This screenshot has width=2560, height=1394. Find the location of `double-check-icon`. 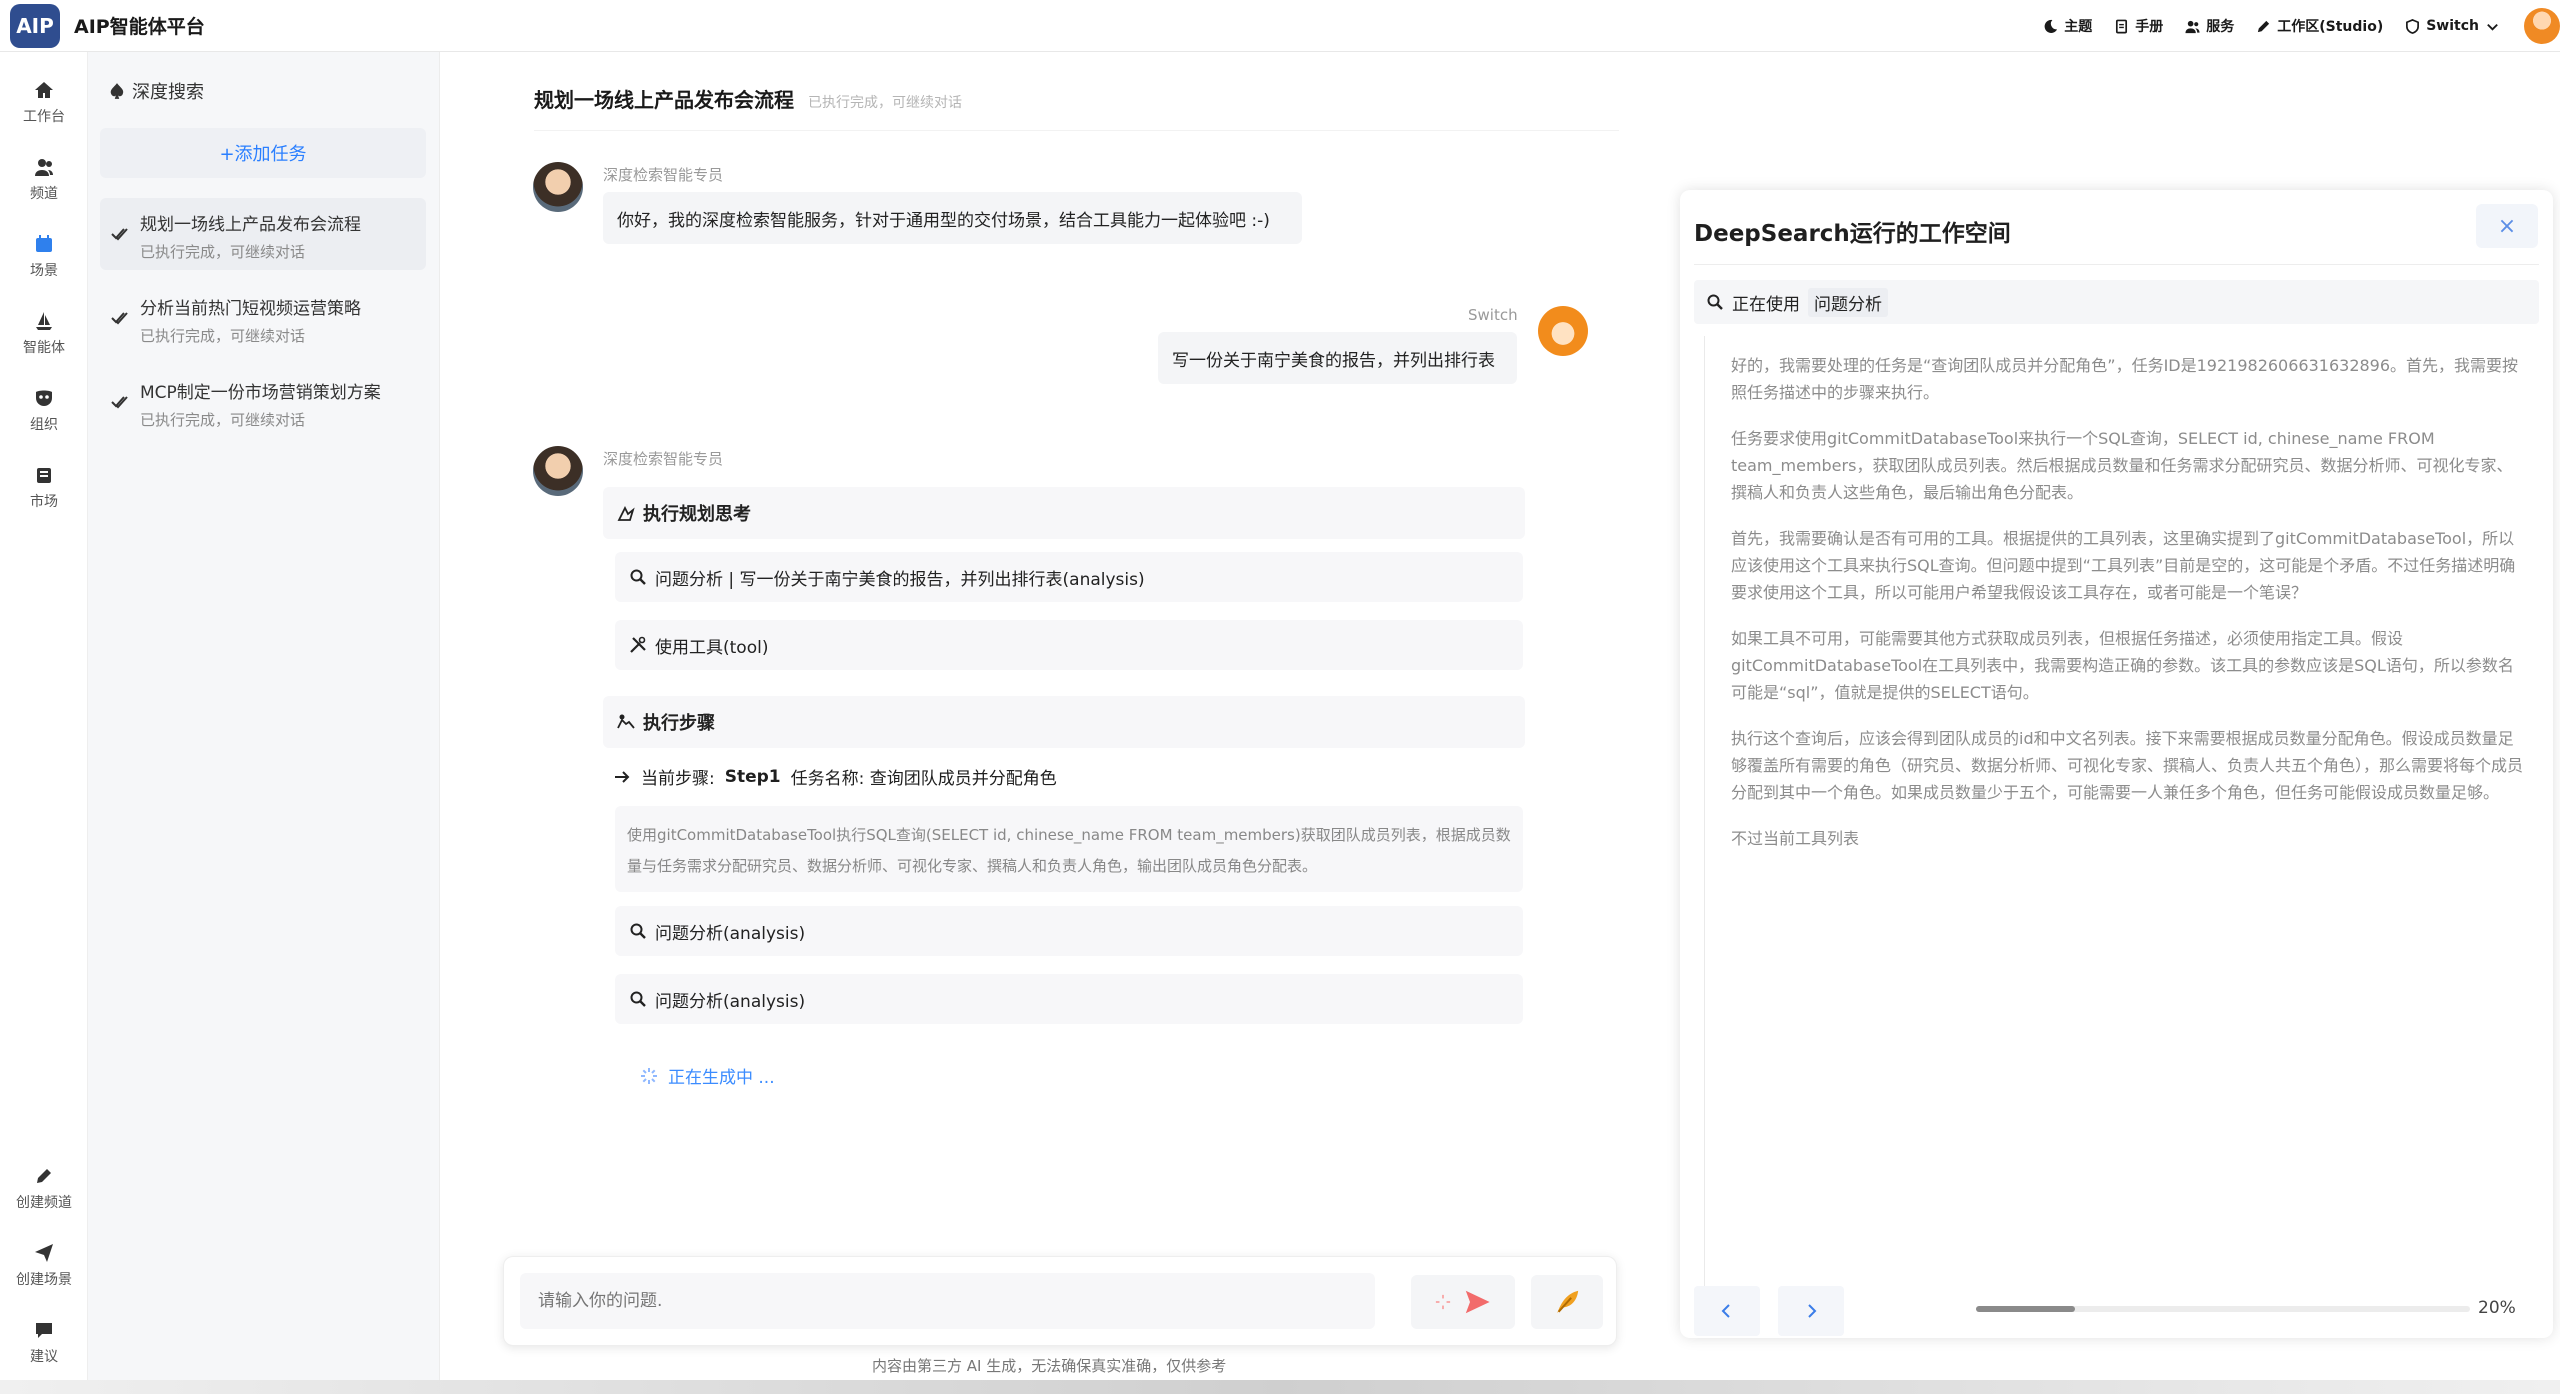

double-check-icon is located at coordinates (119, 234).